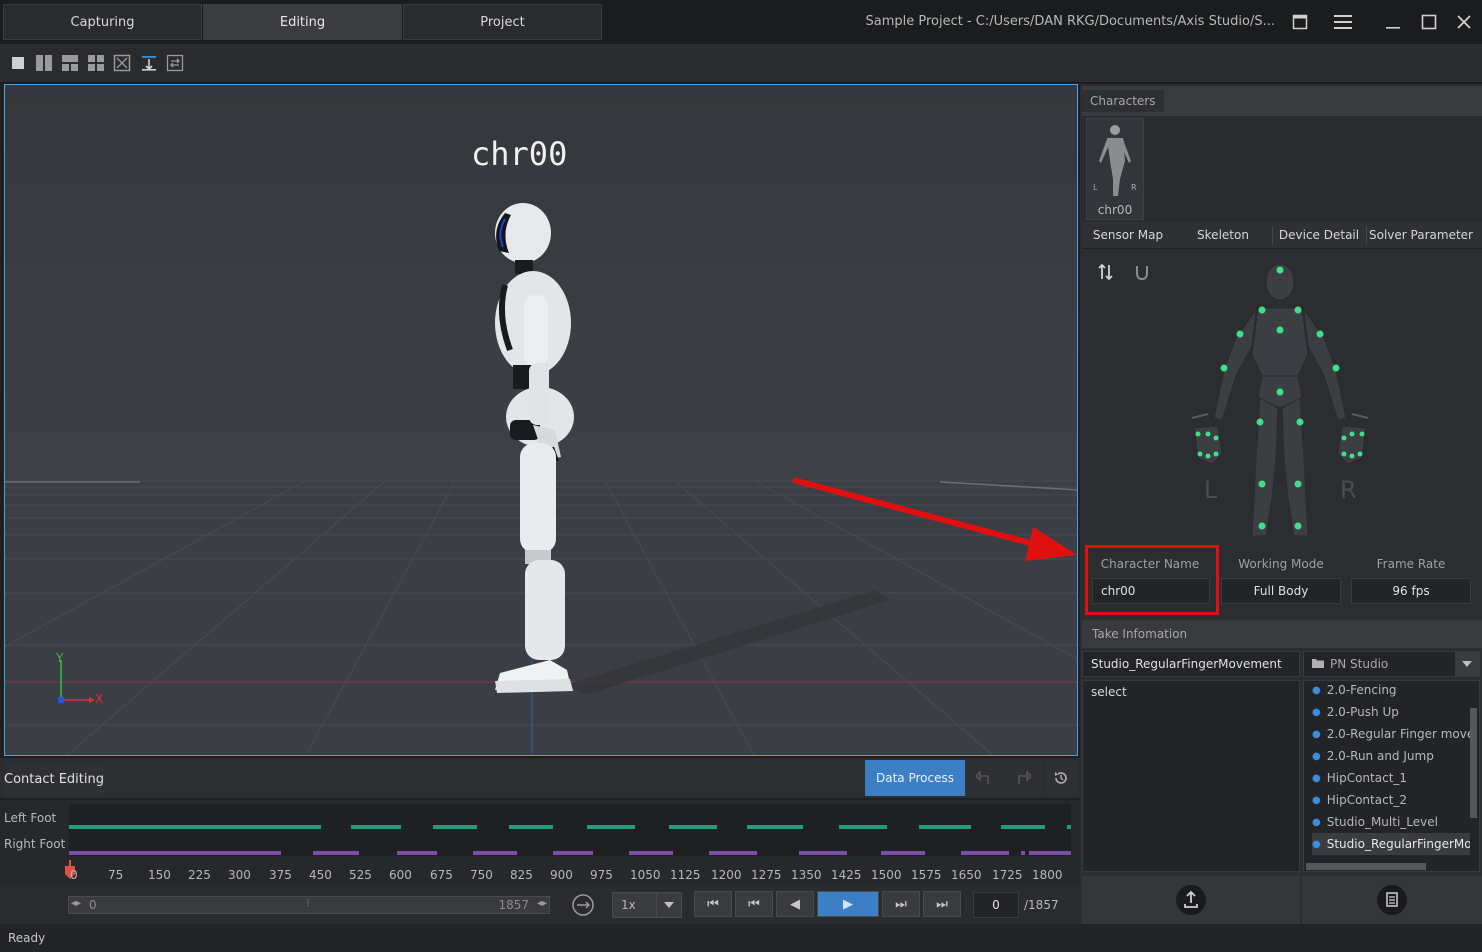 The height and width of the screenshot is (952, 1482). I want to click on folder-icon, so click(1318, 664).